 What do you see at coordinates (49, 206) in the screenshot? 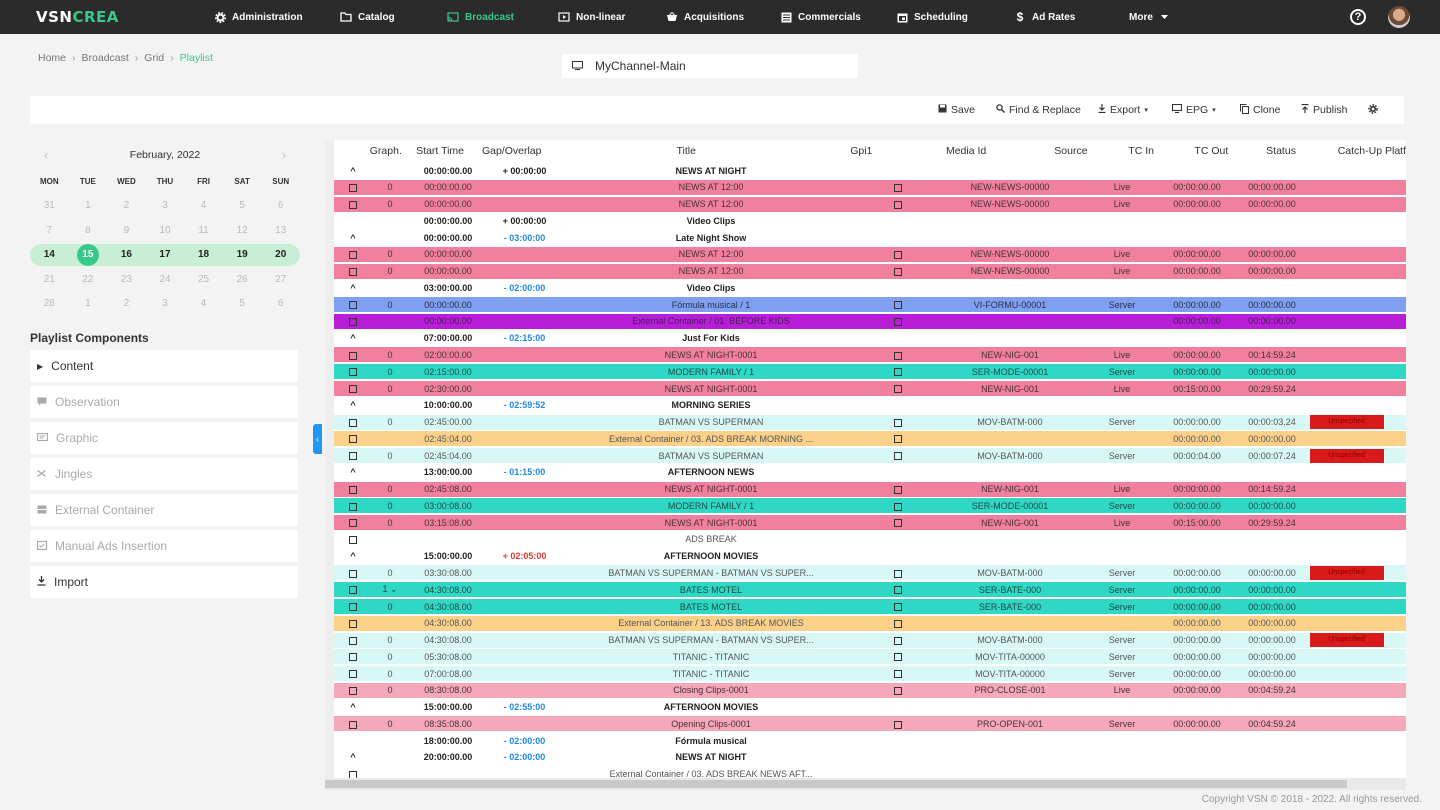
I see `calendar-day: 31` at bounding box center [49, 206].